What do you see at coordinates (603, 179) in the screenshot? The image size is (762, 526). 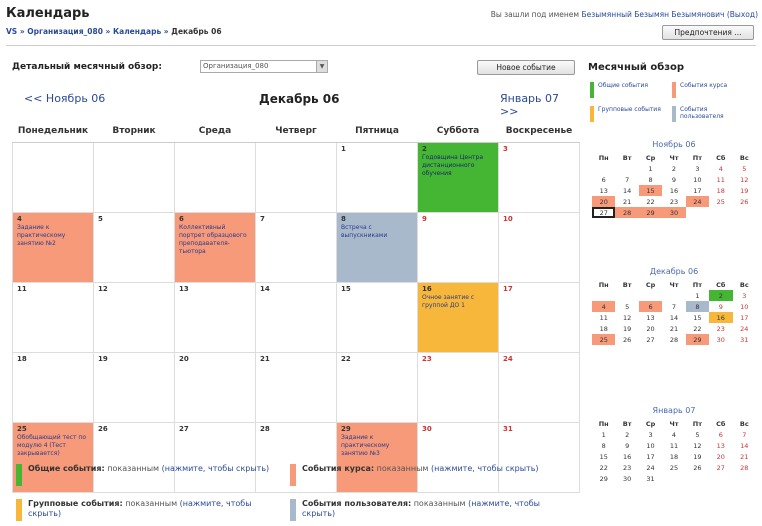 I see `mini-day: 6` at bounding box center [603, 179].